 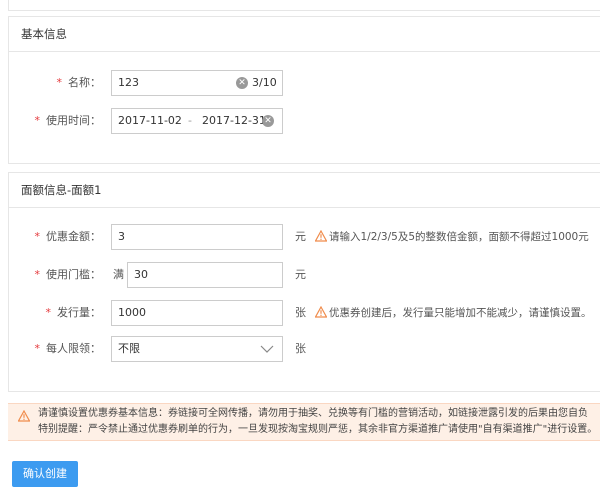 I want to click on previous-panel-bottom, so click(x=304, y=5).